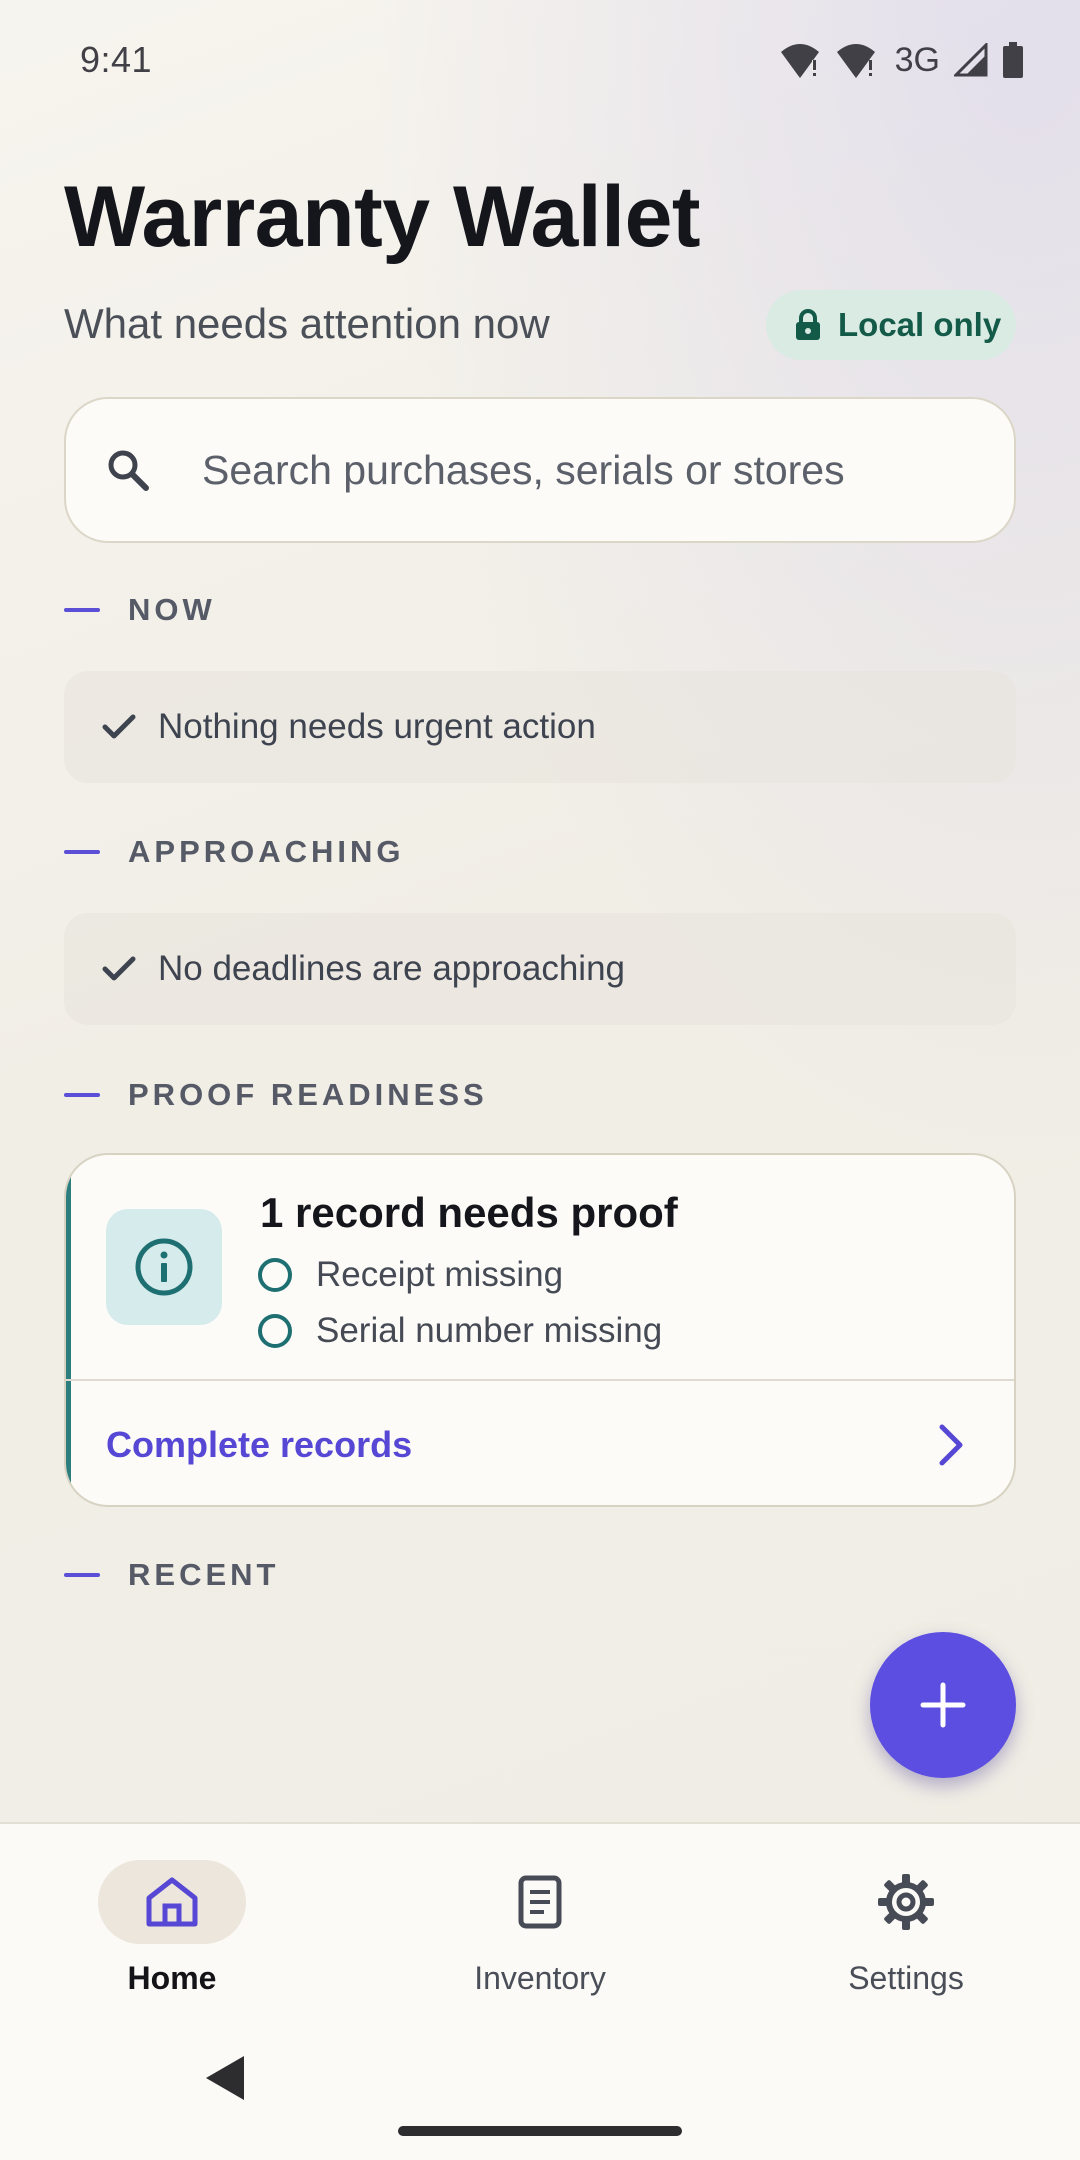 This screenshot has width=1080, height=2160. What do you see at coordinates (808, 324) in the screenshot?
I see `lock-icon` at bounding box center [808, 324].